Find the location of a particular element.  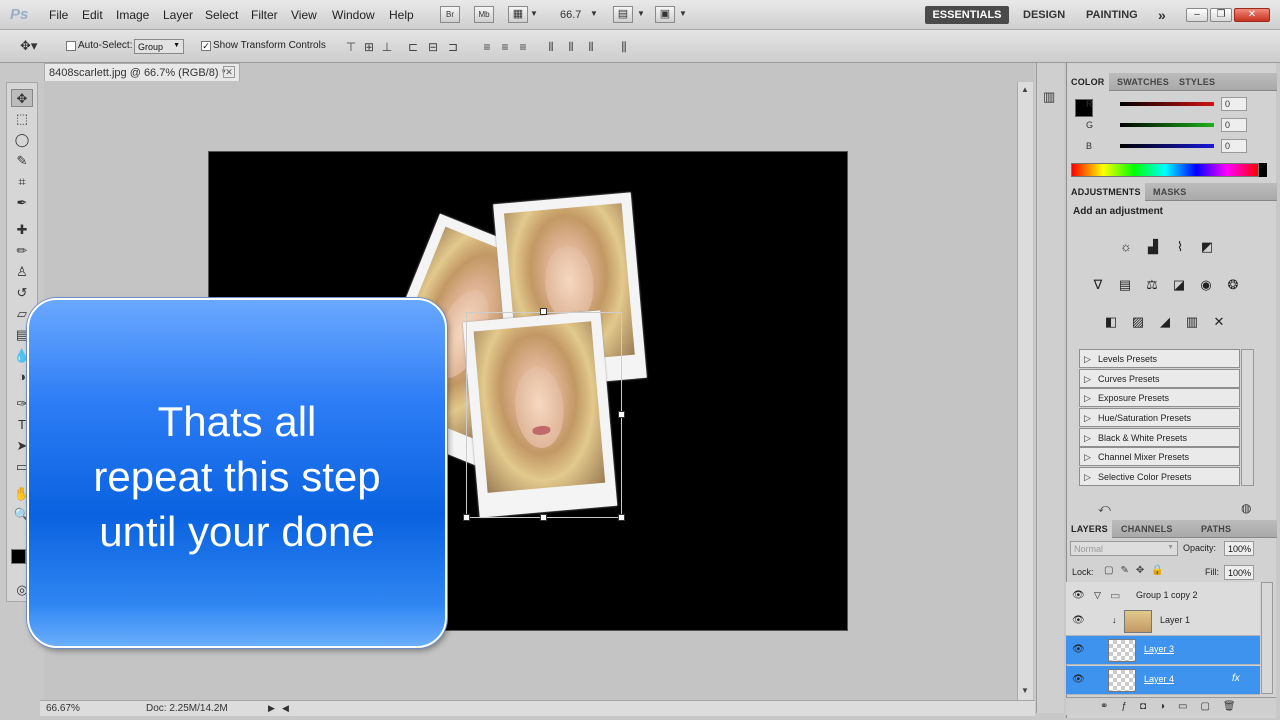

tab-paths: PATHS is located at coordinates (1216, 529).